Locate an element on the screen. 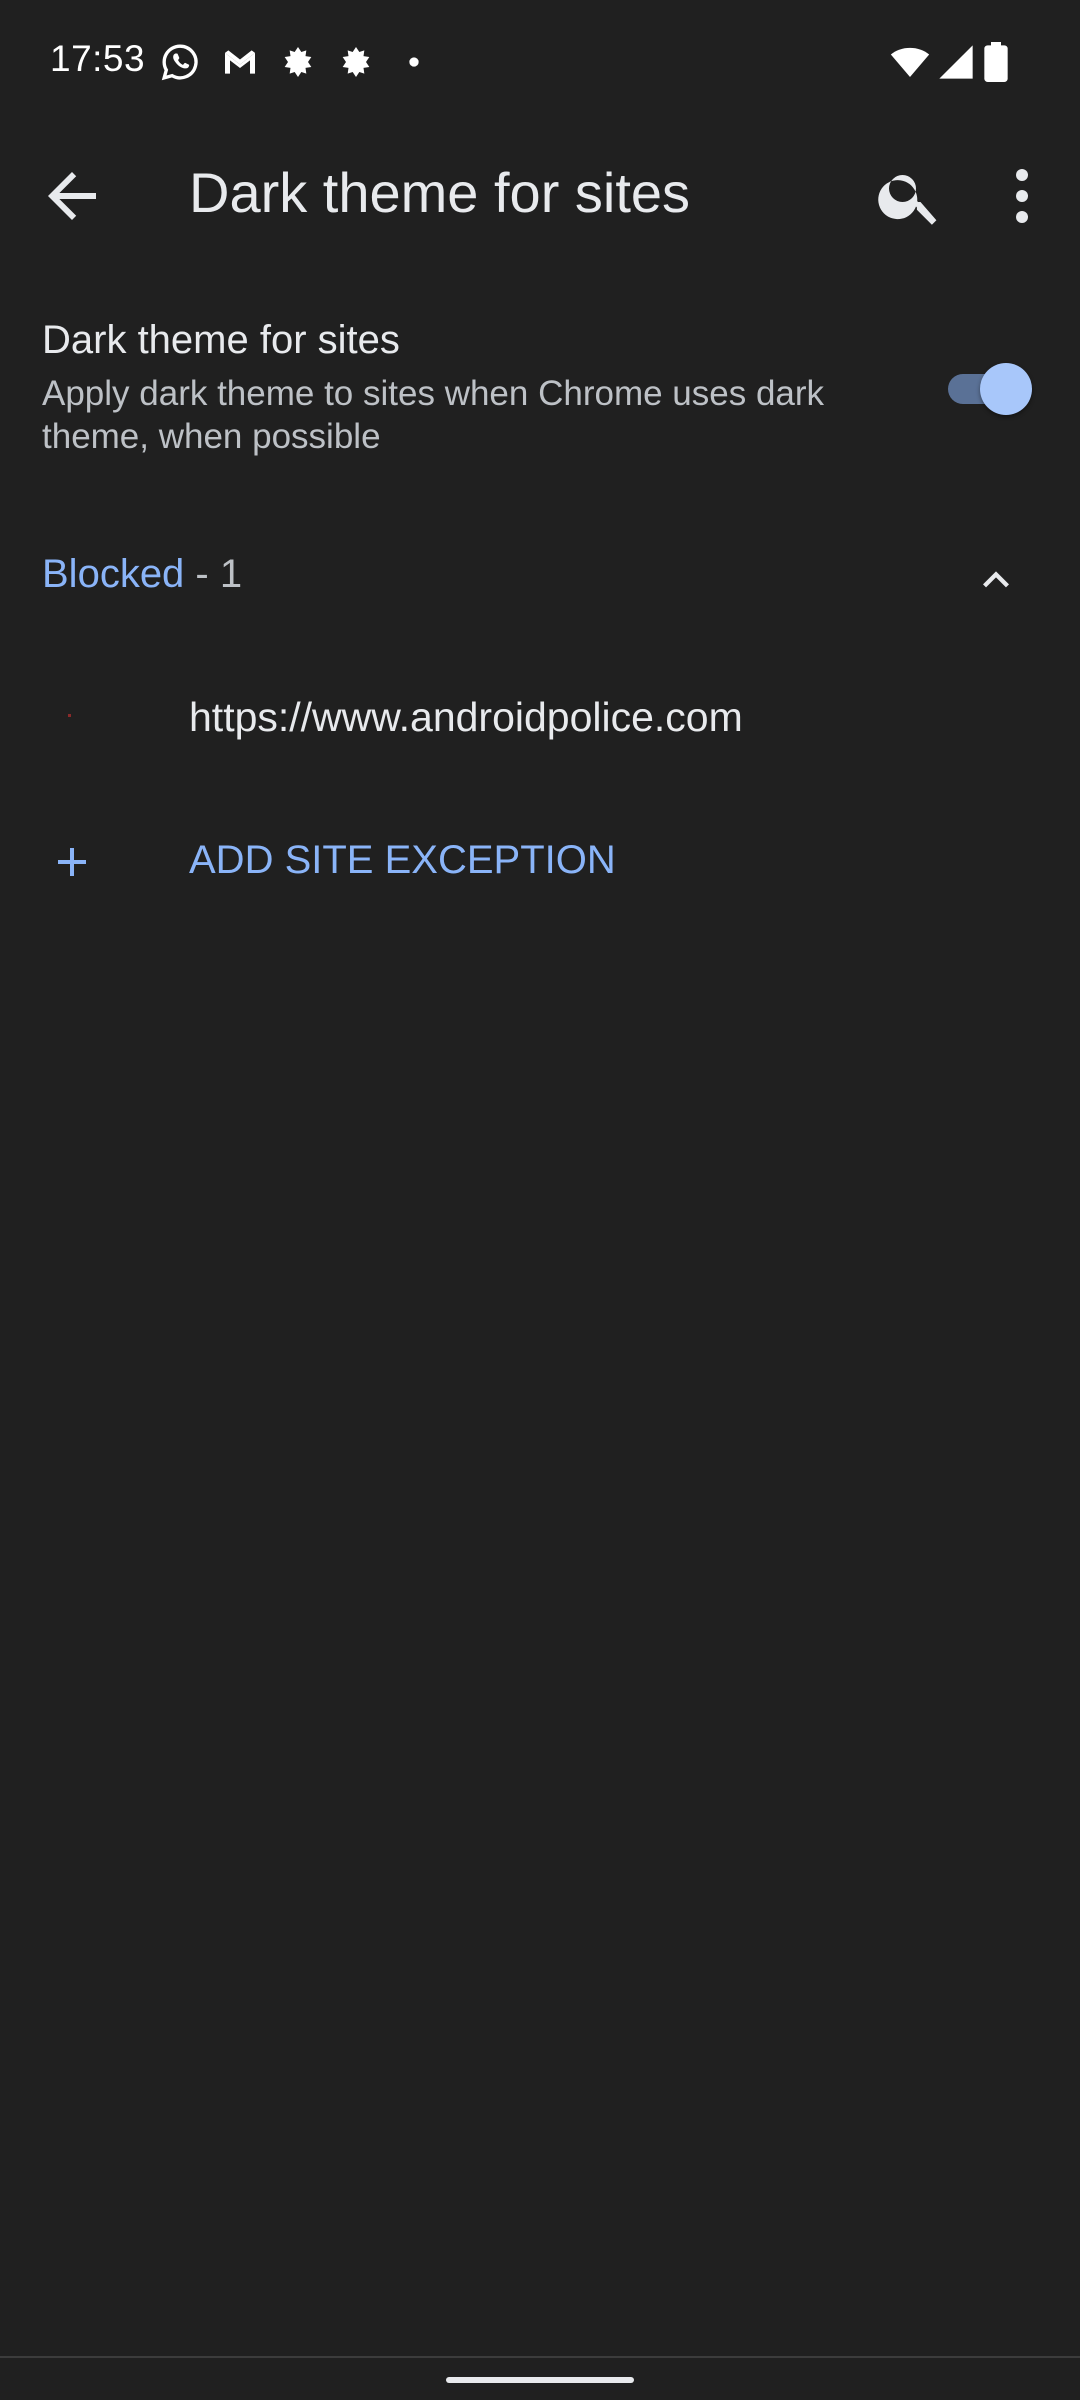 The height and width of the screenshot is (2400, 1080). site-url: https://www.androidpolice.com is located at coordinates (466, 717).